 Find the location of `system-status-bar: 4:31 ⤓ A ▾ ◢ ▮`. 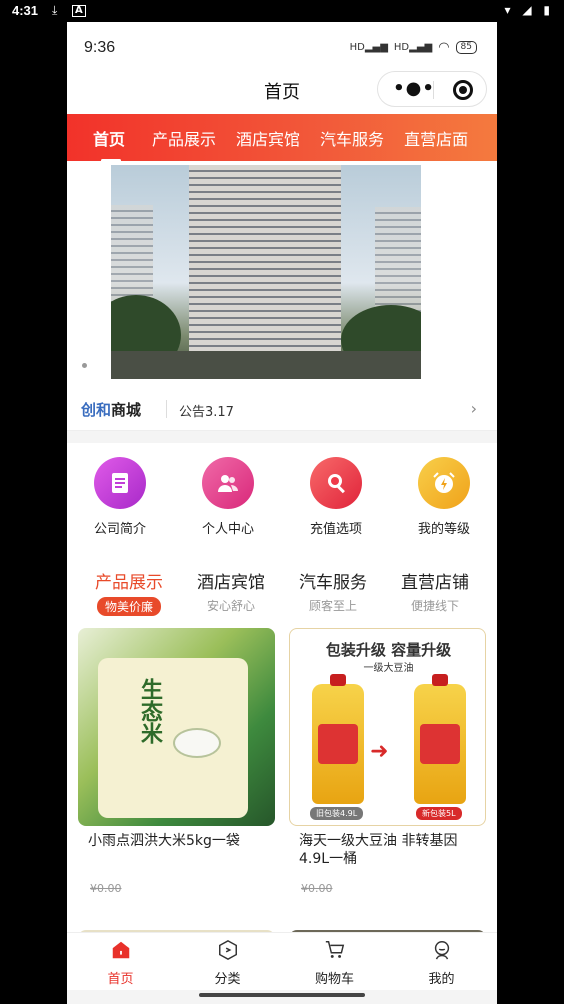

system-status-bar: 4:31 ⤓ A ▾ ◢ ▮ is located at coordinates (282, 11).